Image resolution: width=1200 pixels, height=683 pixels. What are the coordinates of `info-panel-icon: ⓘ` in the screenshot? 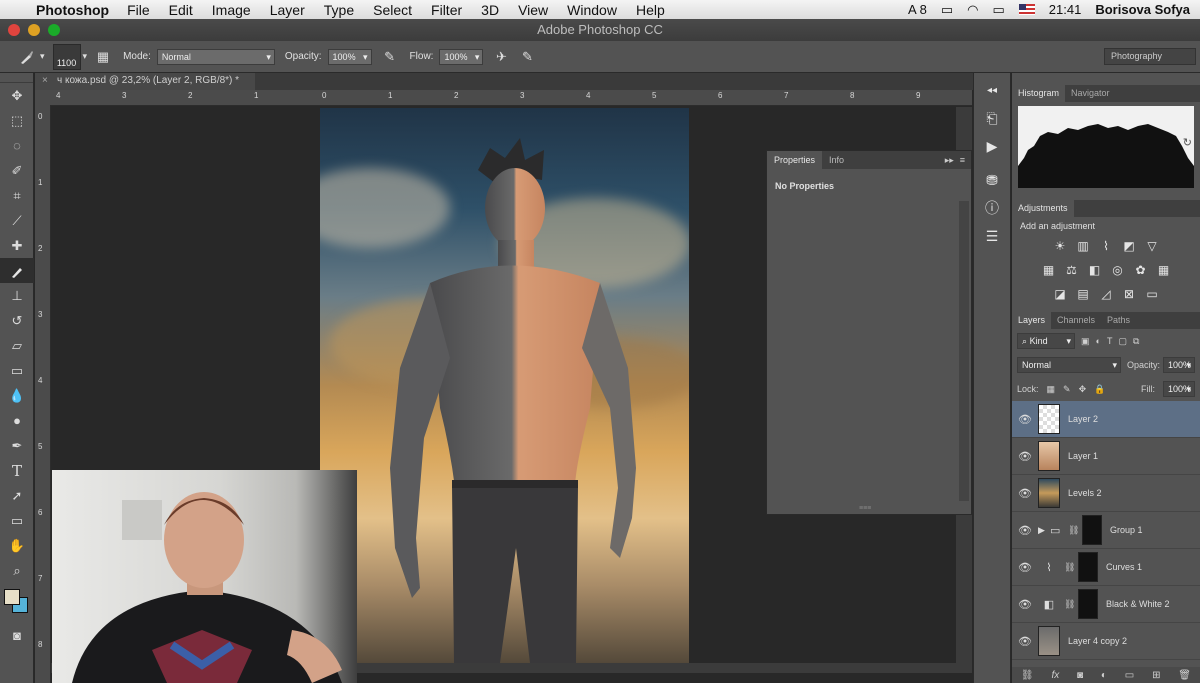 It's located at (992, 208).